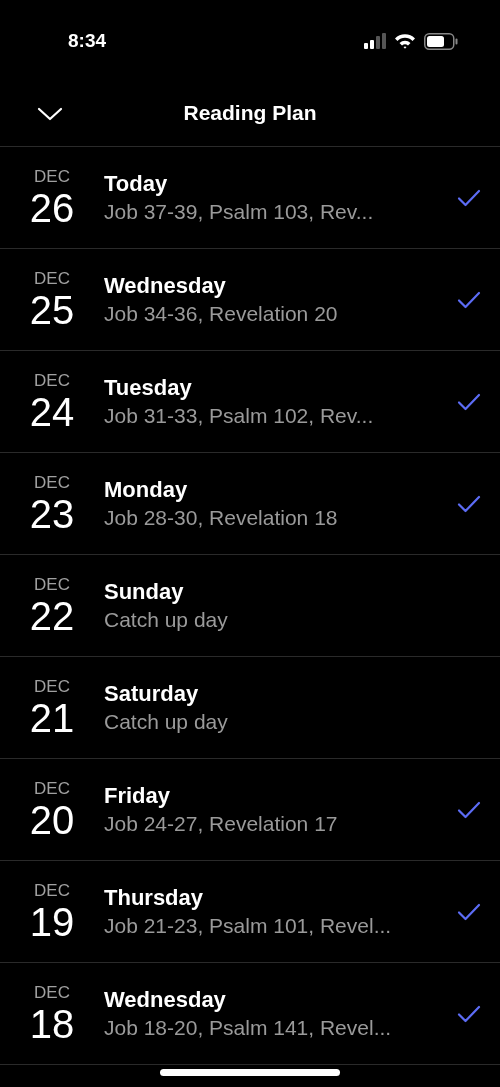 The width and height of the screenshot is (500, 1087). Describe the element at coordinates (152, 693) in the screenshot. I see `day-title: Saturday` at that location.